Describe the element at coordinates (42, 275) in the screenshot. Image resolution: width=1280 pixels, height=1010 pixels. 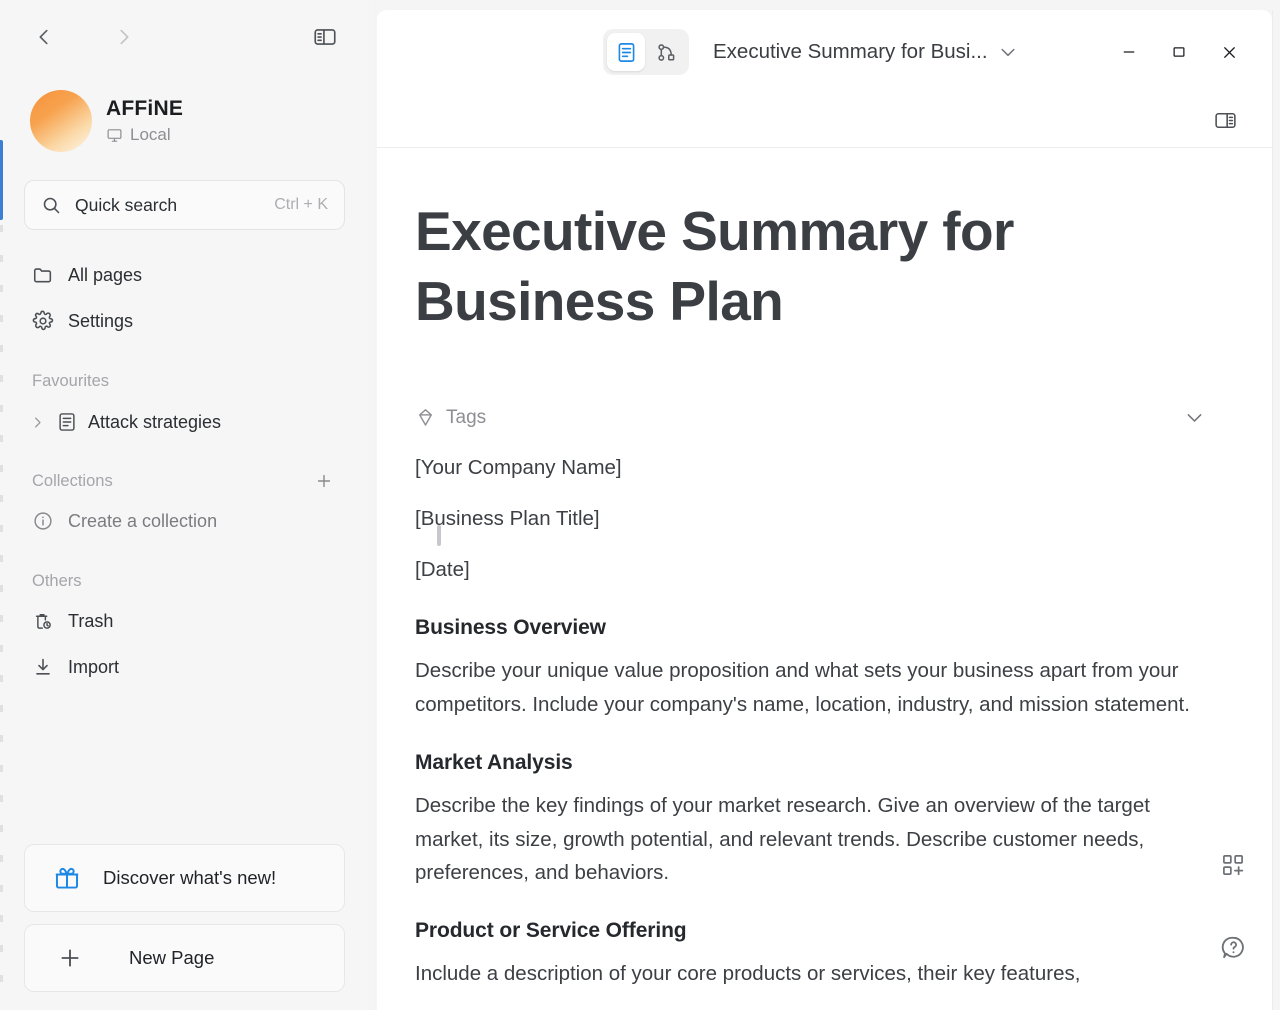
I see `folder-icon` at that location.